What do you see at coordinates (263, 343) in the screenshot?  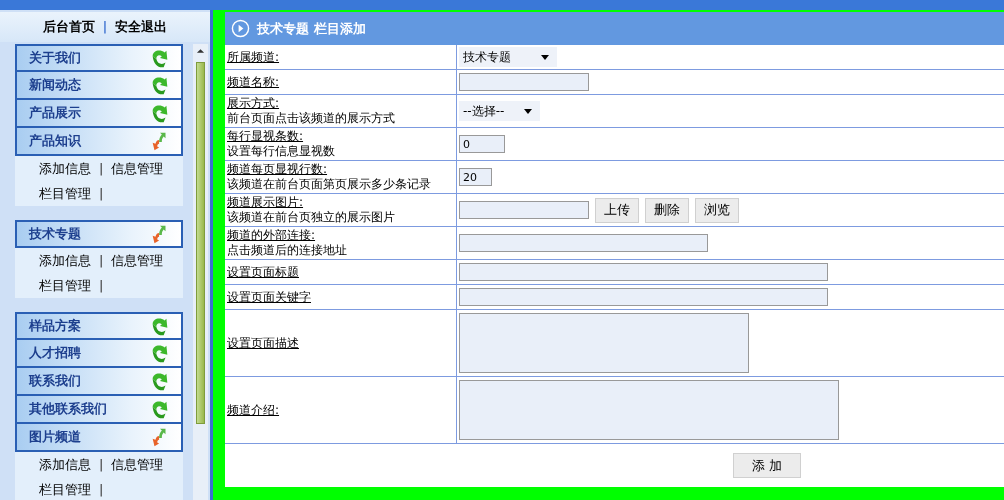 I see `field-label: 设置页面描述` at bounding box center [263, 343].